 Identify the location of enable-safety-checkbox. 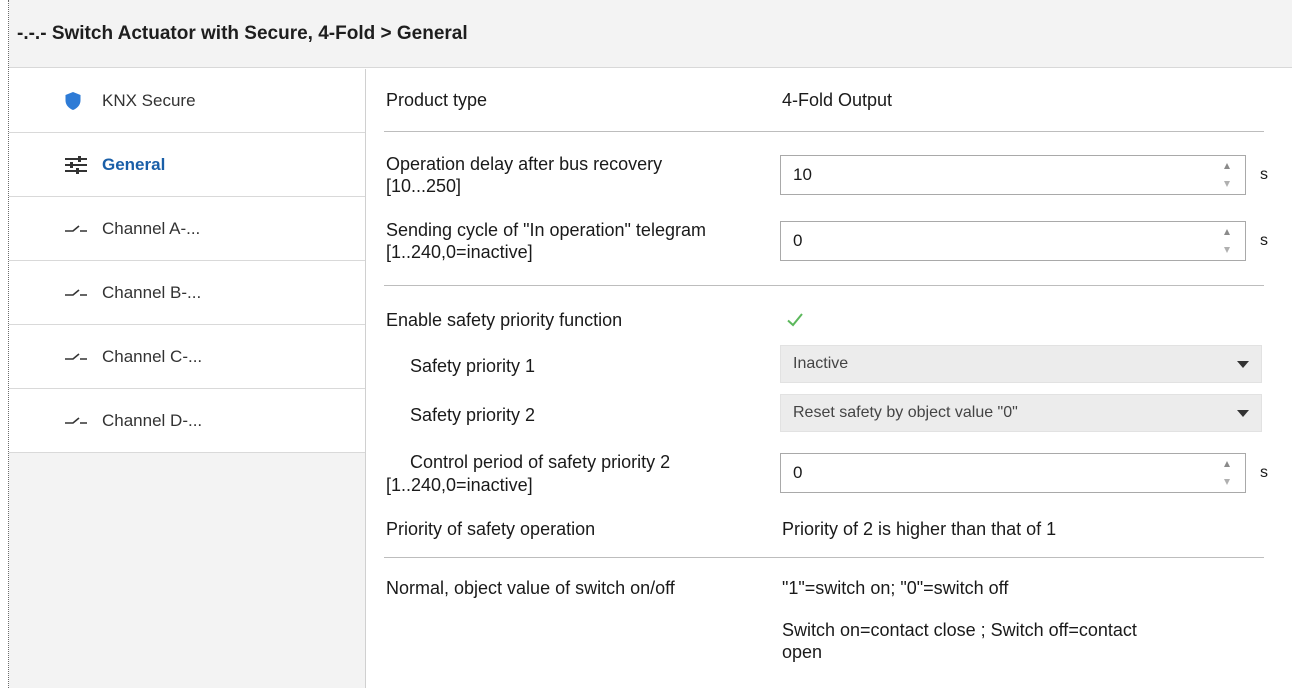
(795, 320).